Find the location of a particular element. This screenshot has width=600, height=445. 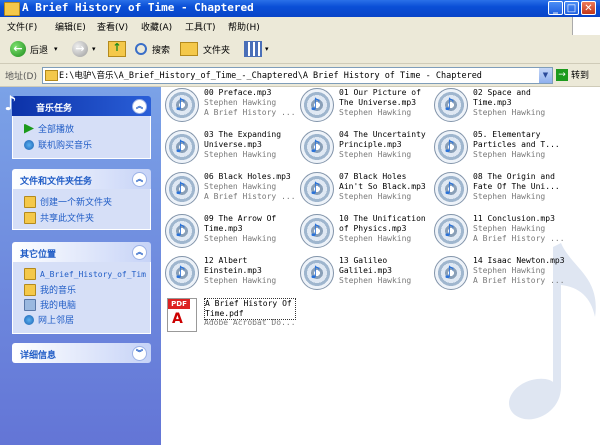

play-all-link: 全部播放 is located at coordinates (49, 128).